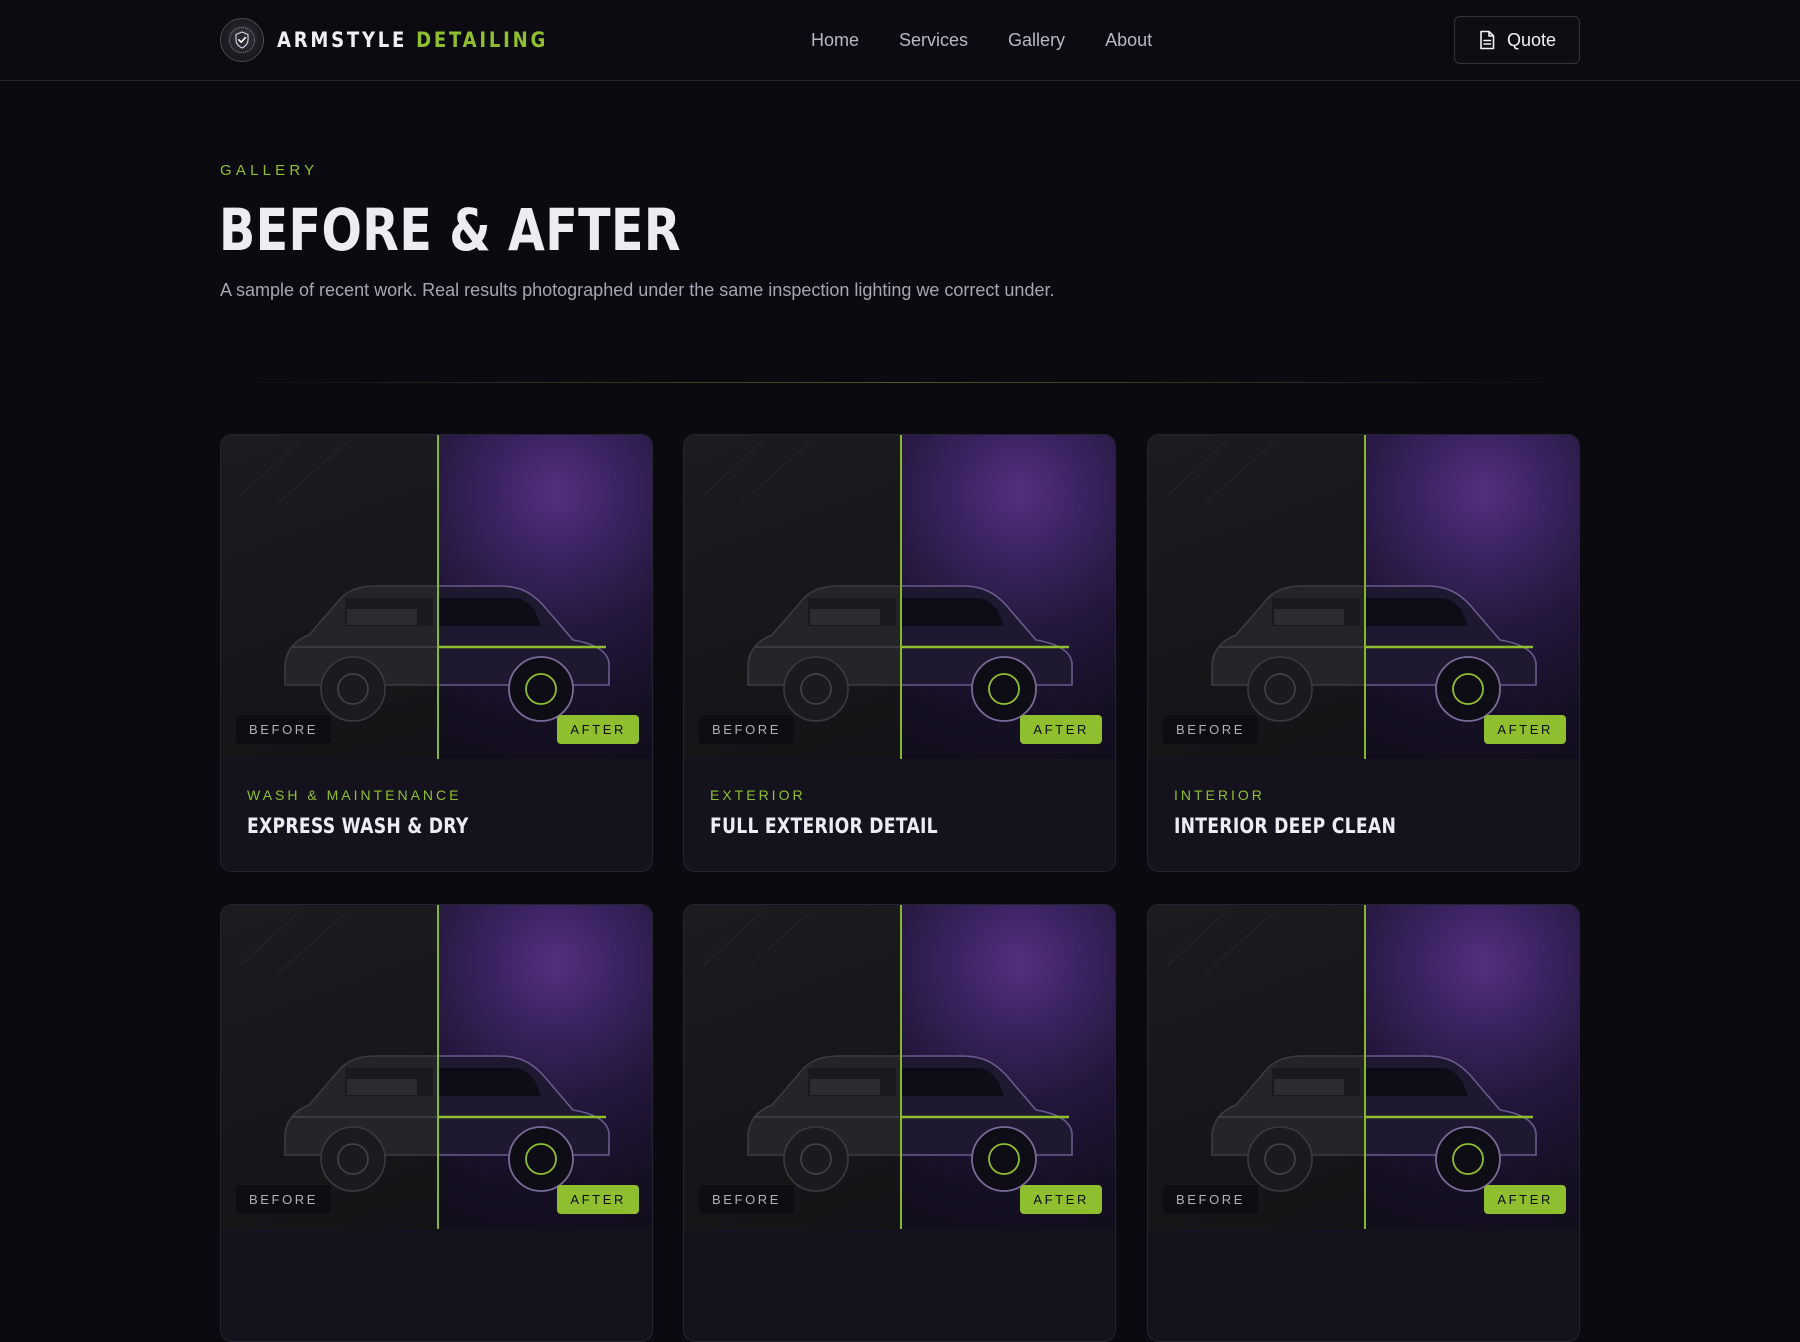 This screenshot has width=1800, height=1342. Describe the element at coordinates (1001, 40) in the screenshot. I see `main-nav: Home Services Gallery About` at that location.